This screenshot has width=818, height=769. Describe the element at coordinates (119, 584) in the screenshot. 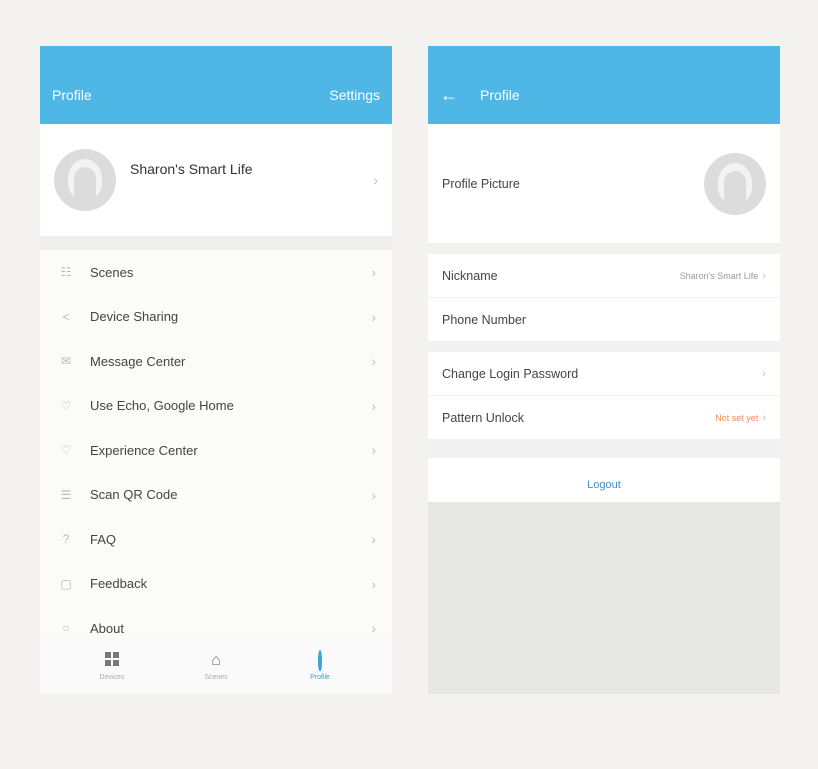

I see `menu-item-label: Feedback` at that location.